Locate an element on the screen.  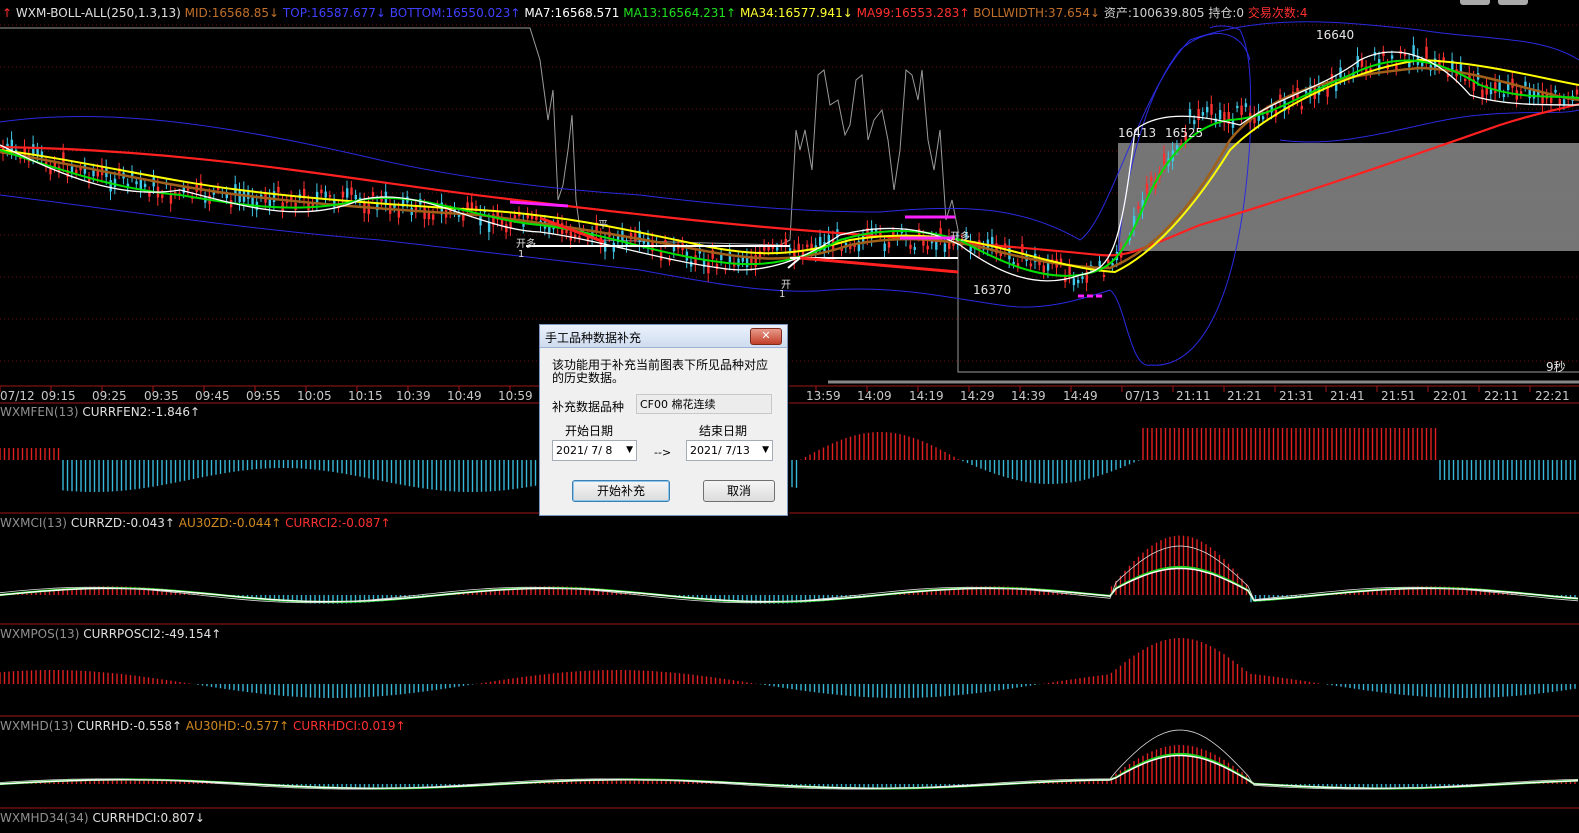
time-tick: 14:49 is located at coordinates (1080, 396).